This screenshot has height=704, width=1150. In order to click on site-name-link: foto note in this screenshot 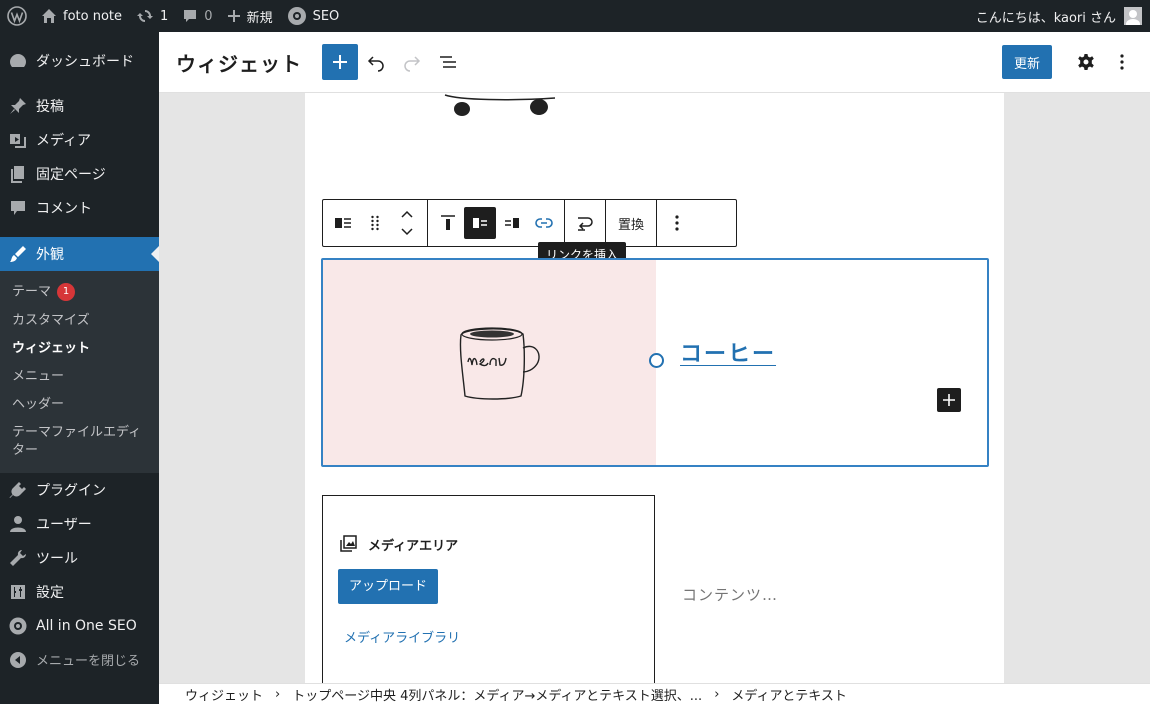, I will do `click(81, 16)`.